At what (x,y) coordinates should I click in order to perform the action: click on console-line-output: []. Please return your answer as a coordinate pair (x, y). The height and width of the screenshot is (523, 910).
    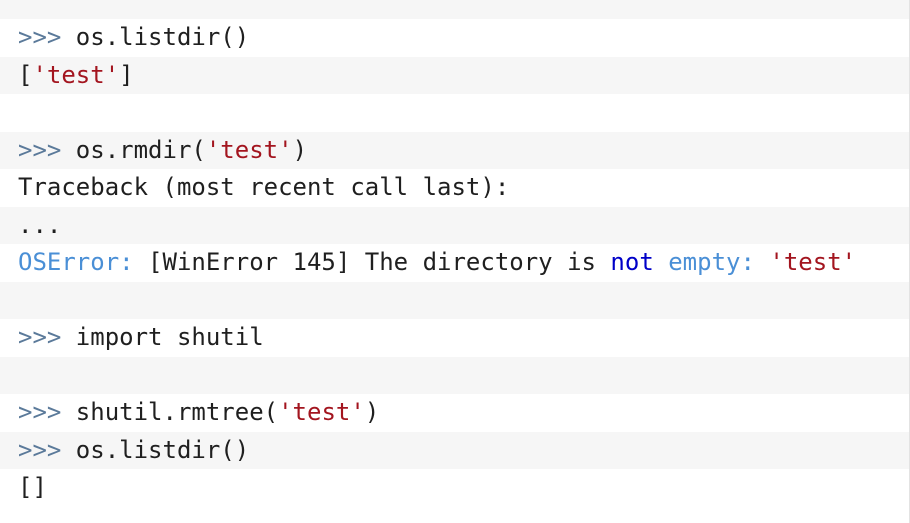
    Looking at the image, I should click on (454, 488).